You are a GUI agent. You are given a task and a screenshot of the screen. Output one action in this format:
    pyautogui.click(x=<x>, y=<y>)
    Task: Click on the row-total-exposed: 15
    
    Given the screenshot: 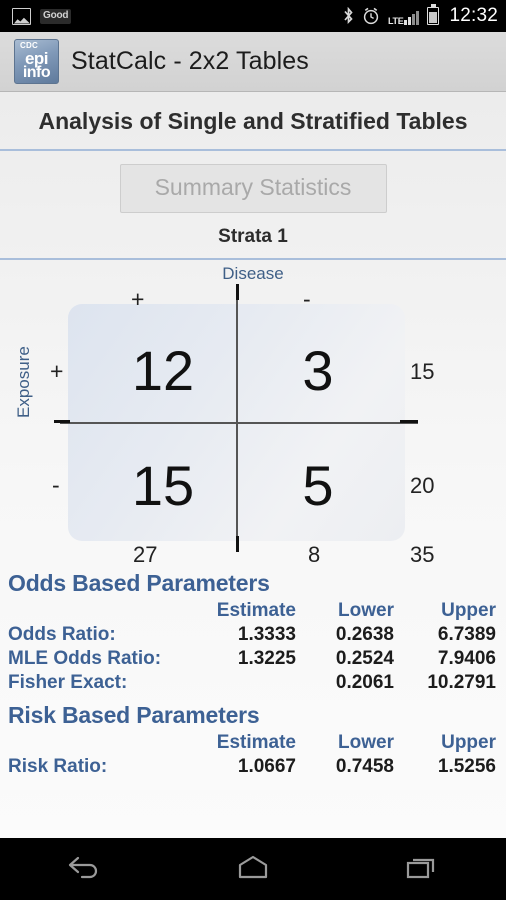 What is the action you would take?
    pyautogui.click(x=422, y=371)
    